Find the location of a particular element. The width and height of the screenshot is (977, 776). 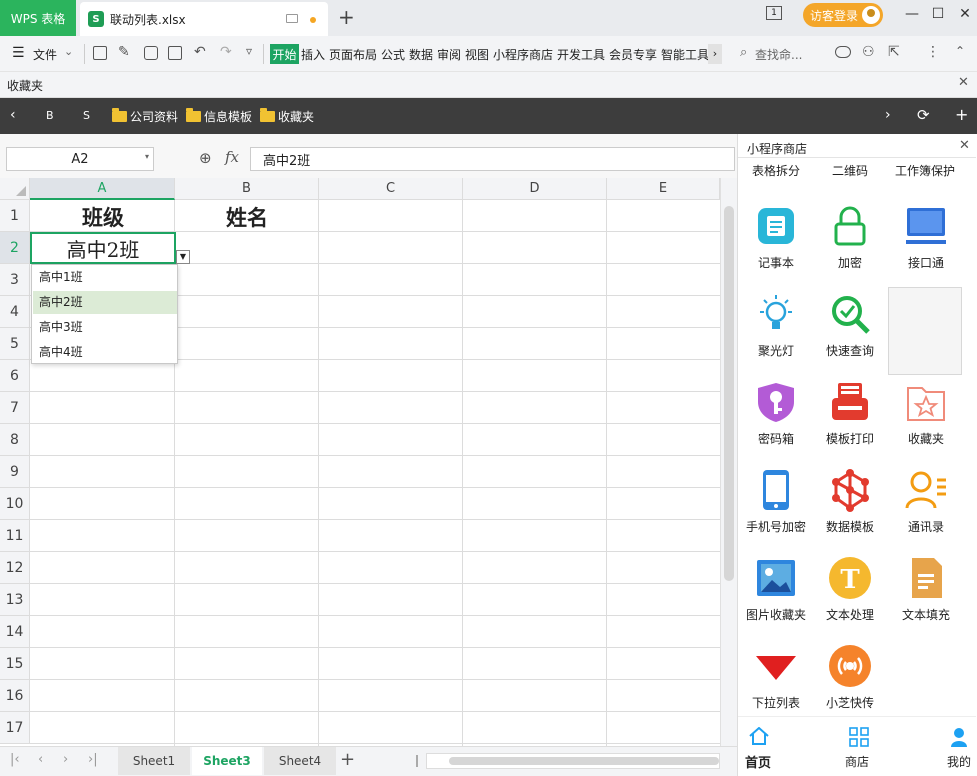

app-partial: 工作簿保护 is located at coordinates (925, 170).